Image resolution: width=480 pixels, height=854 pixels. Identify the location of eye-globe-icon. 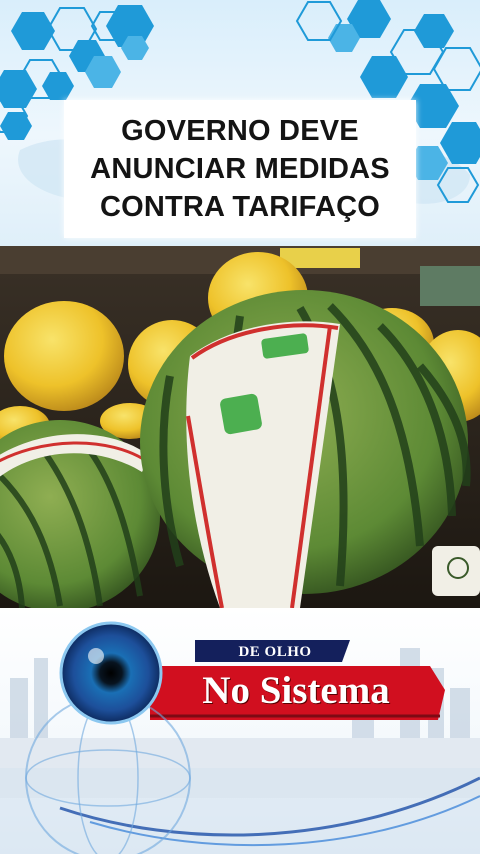
(111, 673).